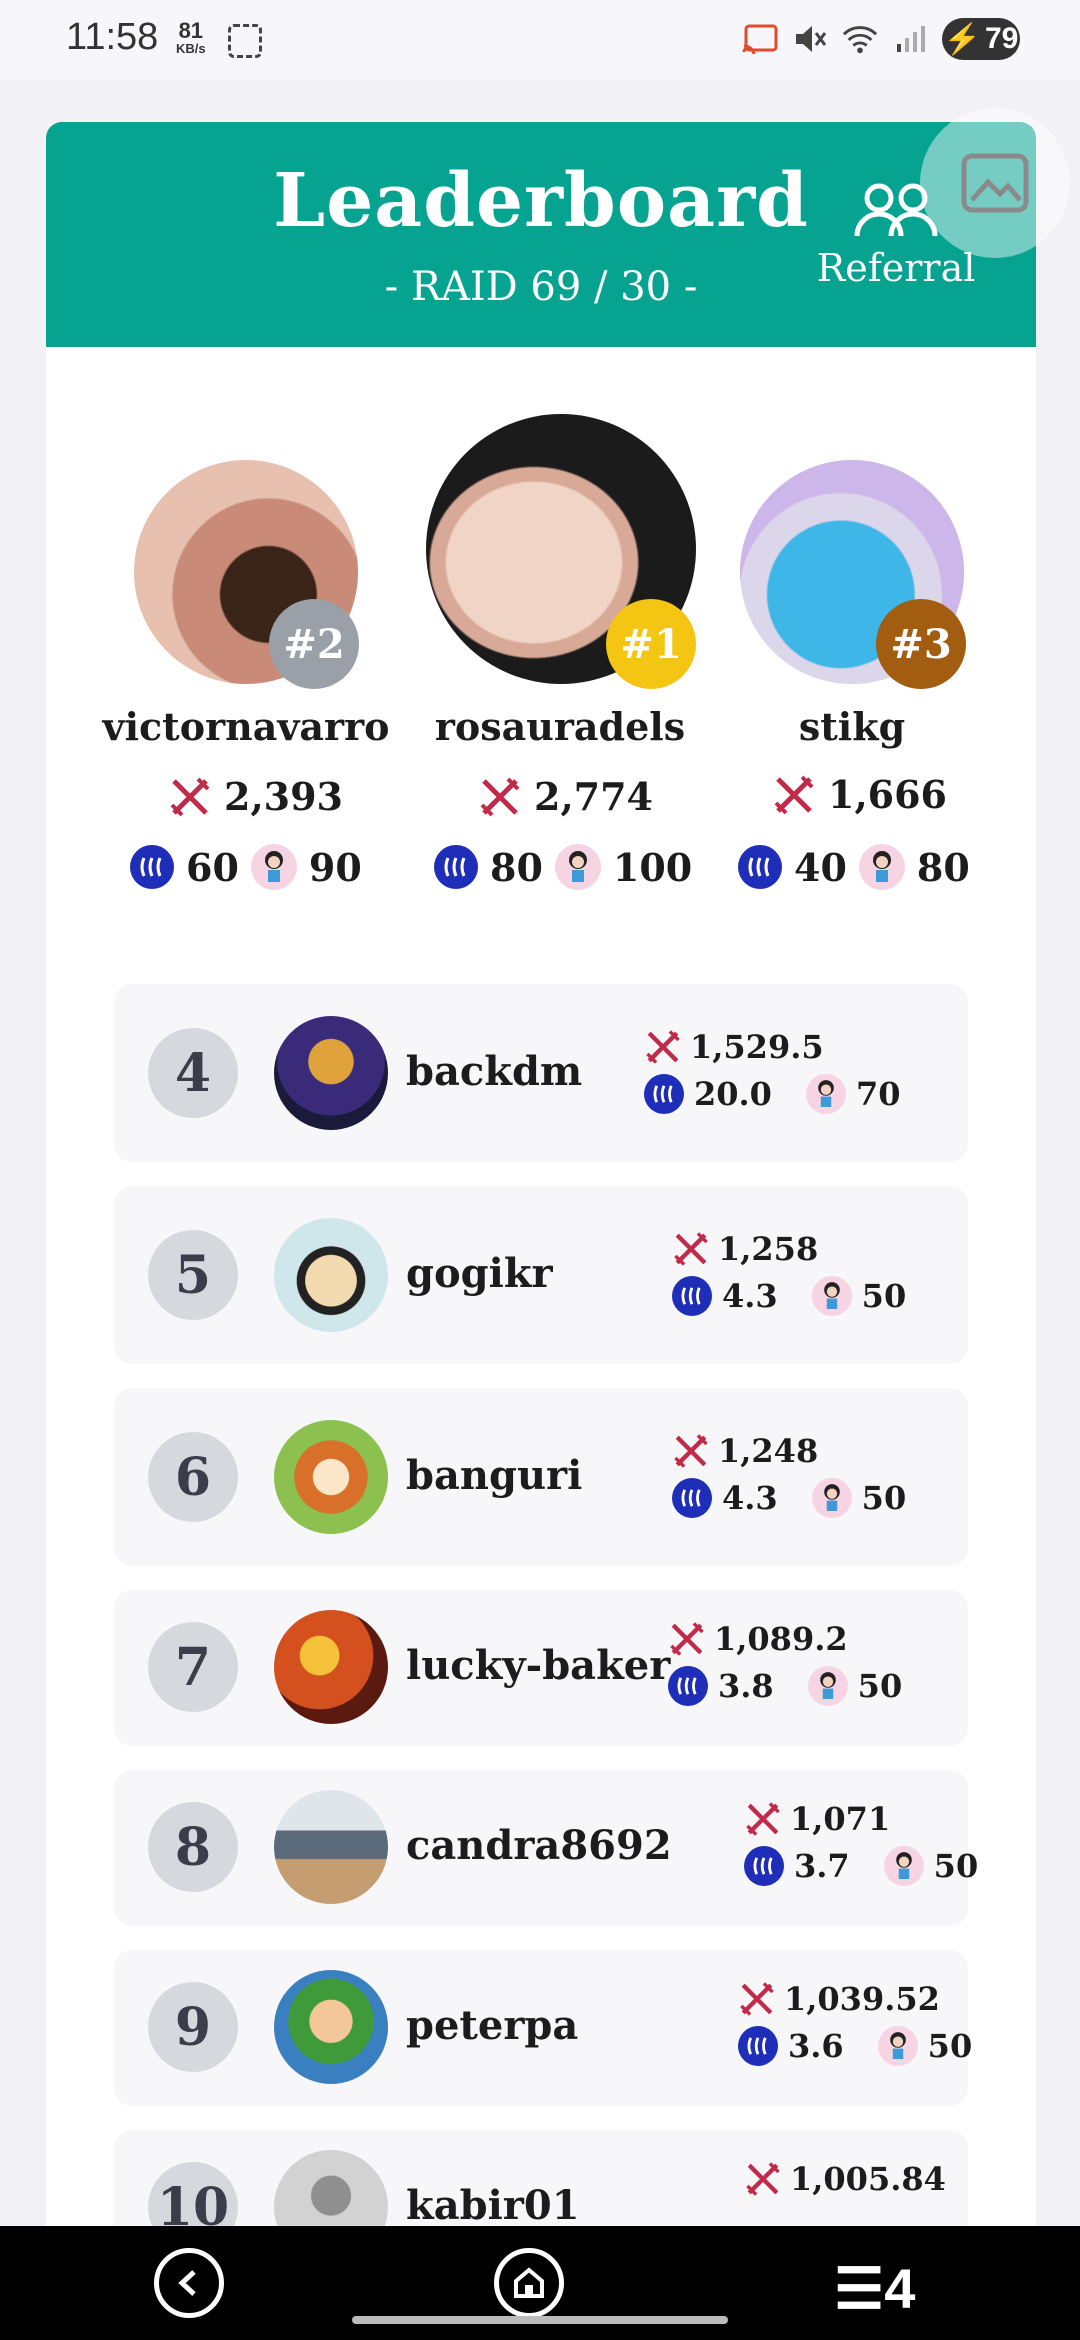 This screenshot has width=1080, height=2340. What do you see at coordinates (962, 39) in the screenshot?
I see `charging-icon: ⚡` at bounding box center [962, 39].